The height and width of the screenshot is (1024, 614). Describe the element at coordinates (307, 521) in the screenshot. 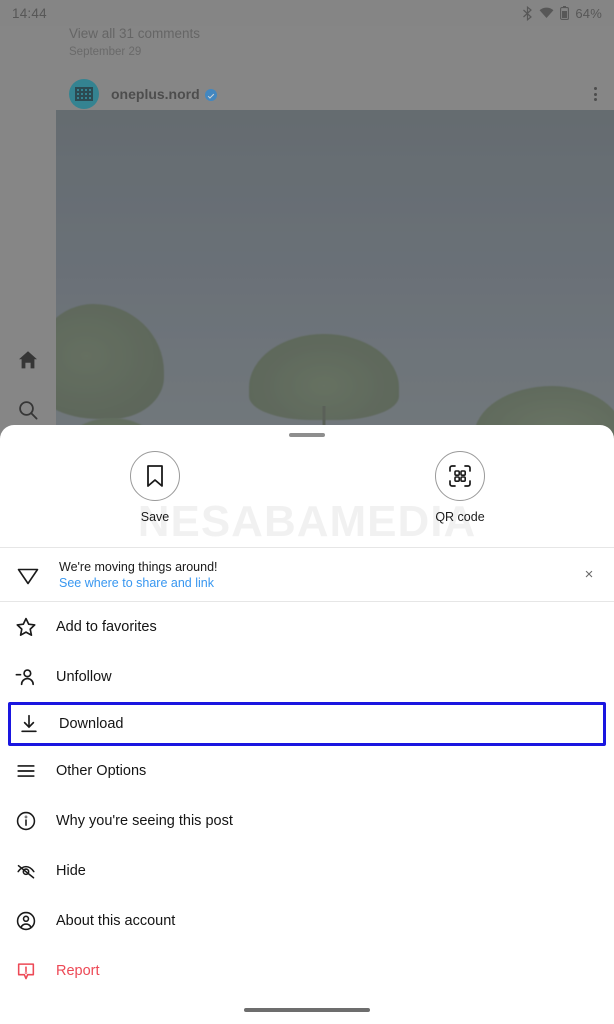

I see `watermark-text: NESABAMEDIA` at that location.